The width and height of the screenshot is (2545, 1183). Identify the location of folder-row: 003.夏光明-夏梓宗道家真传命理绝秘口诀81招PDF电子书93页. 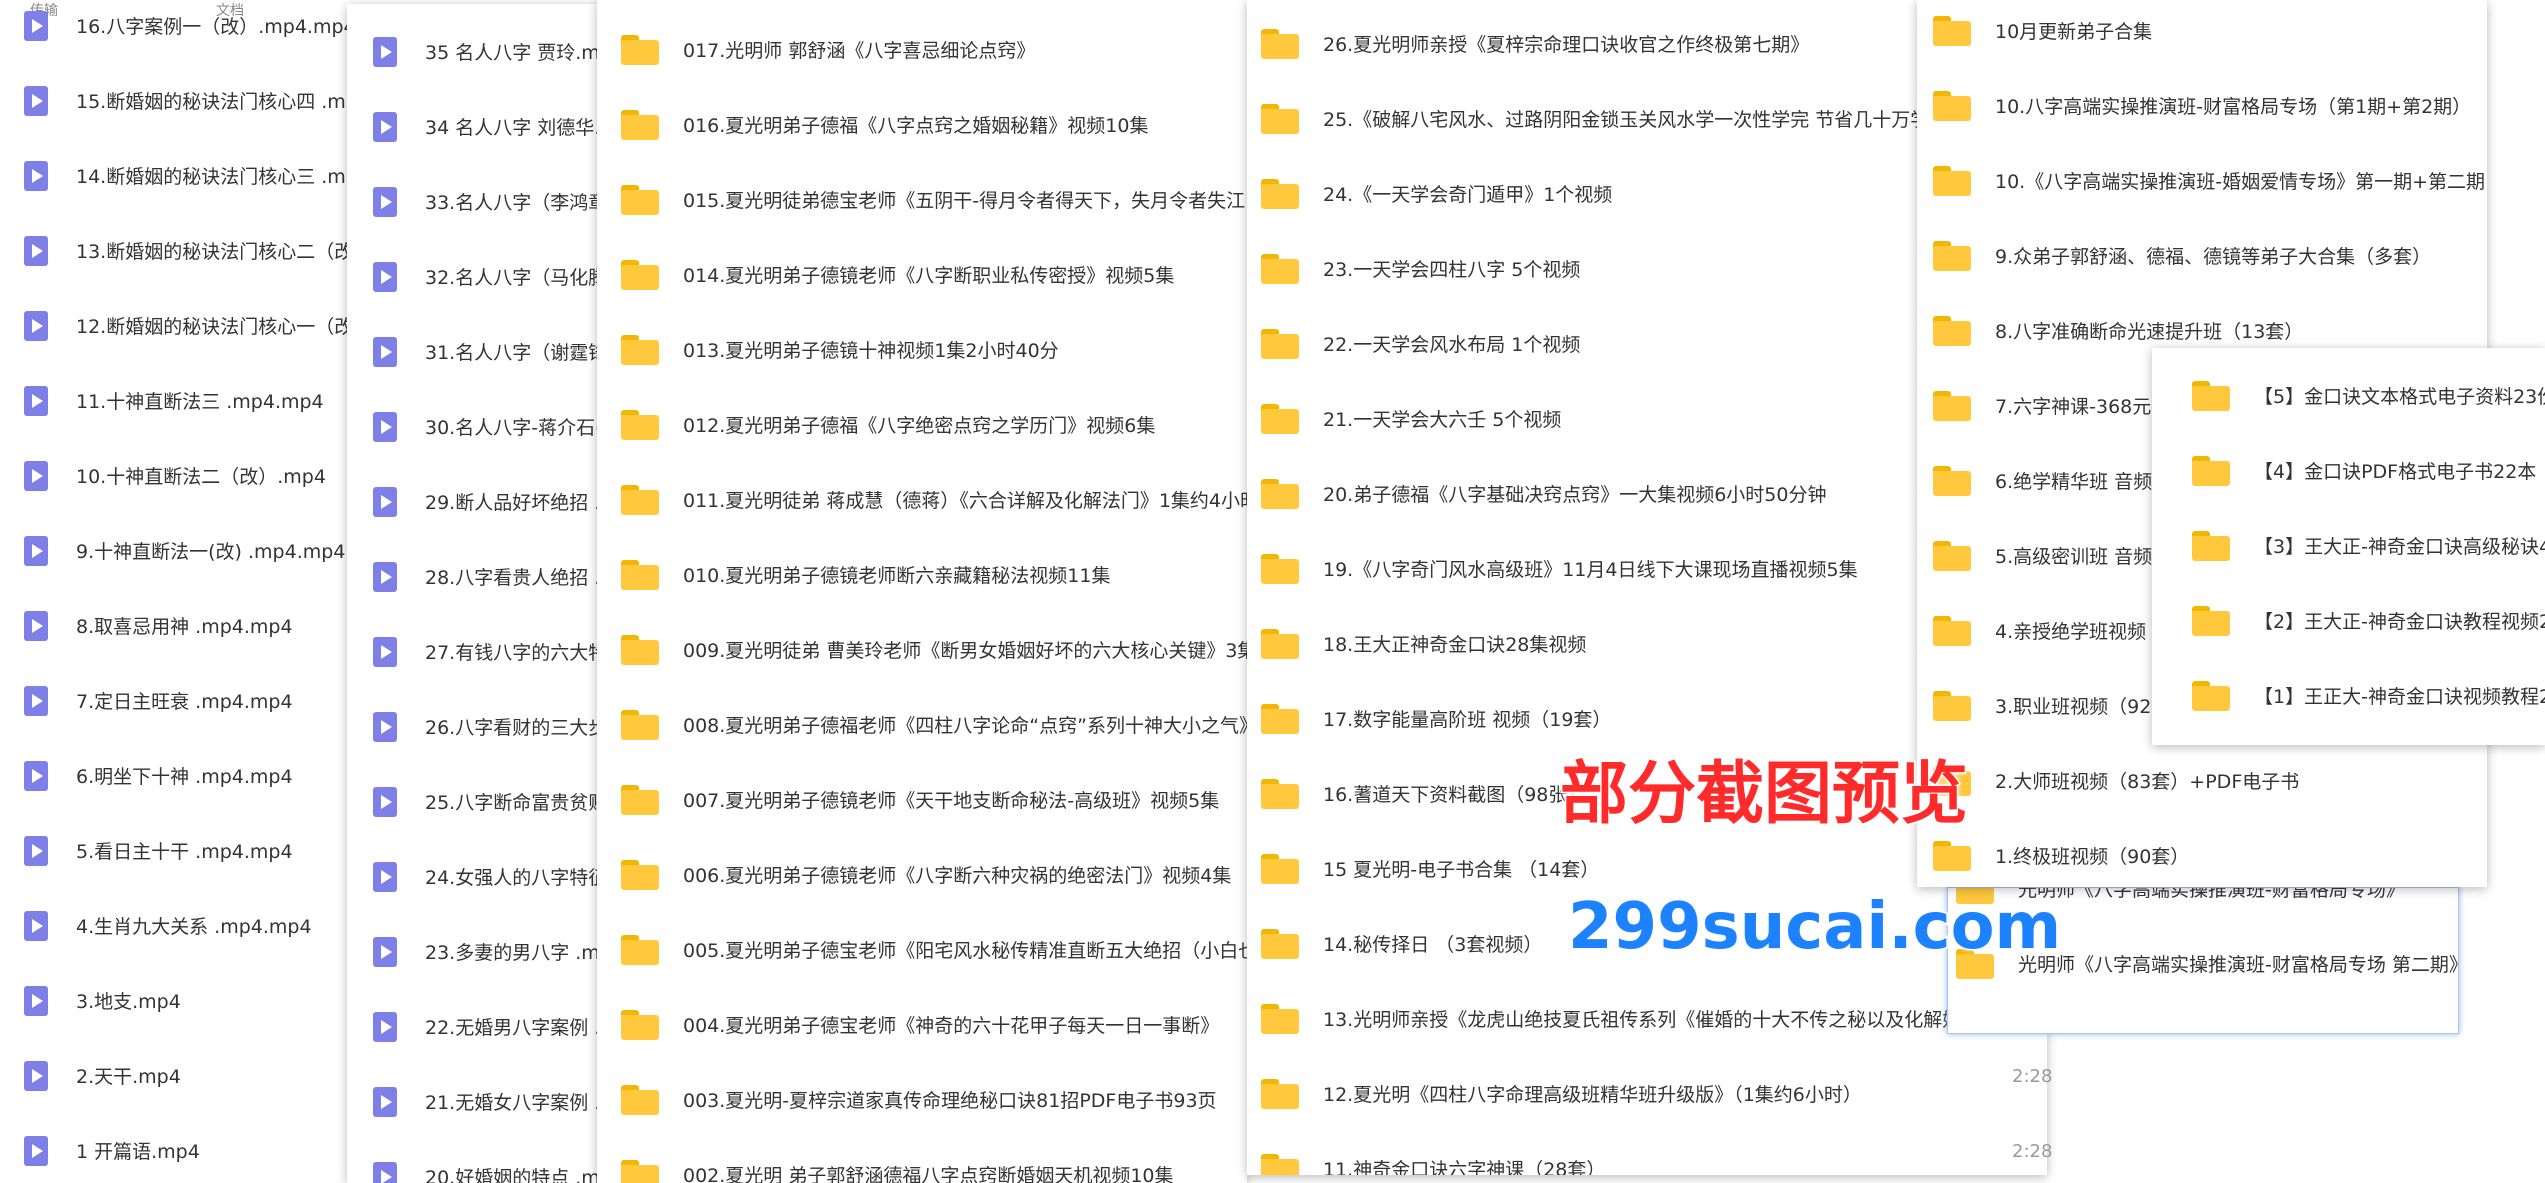
(922, 1099).